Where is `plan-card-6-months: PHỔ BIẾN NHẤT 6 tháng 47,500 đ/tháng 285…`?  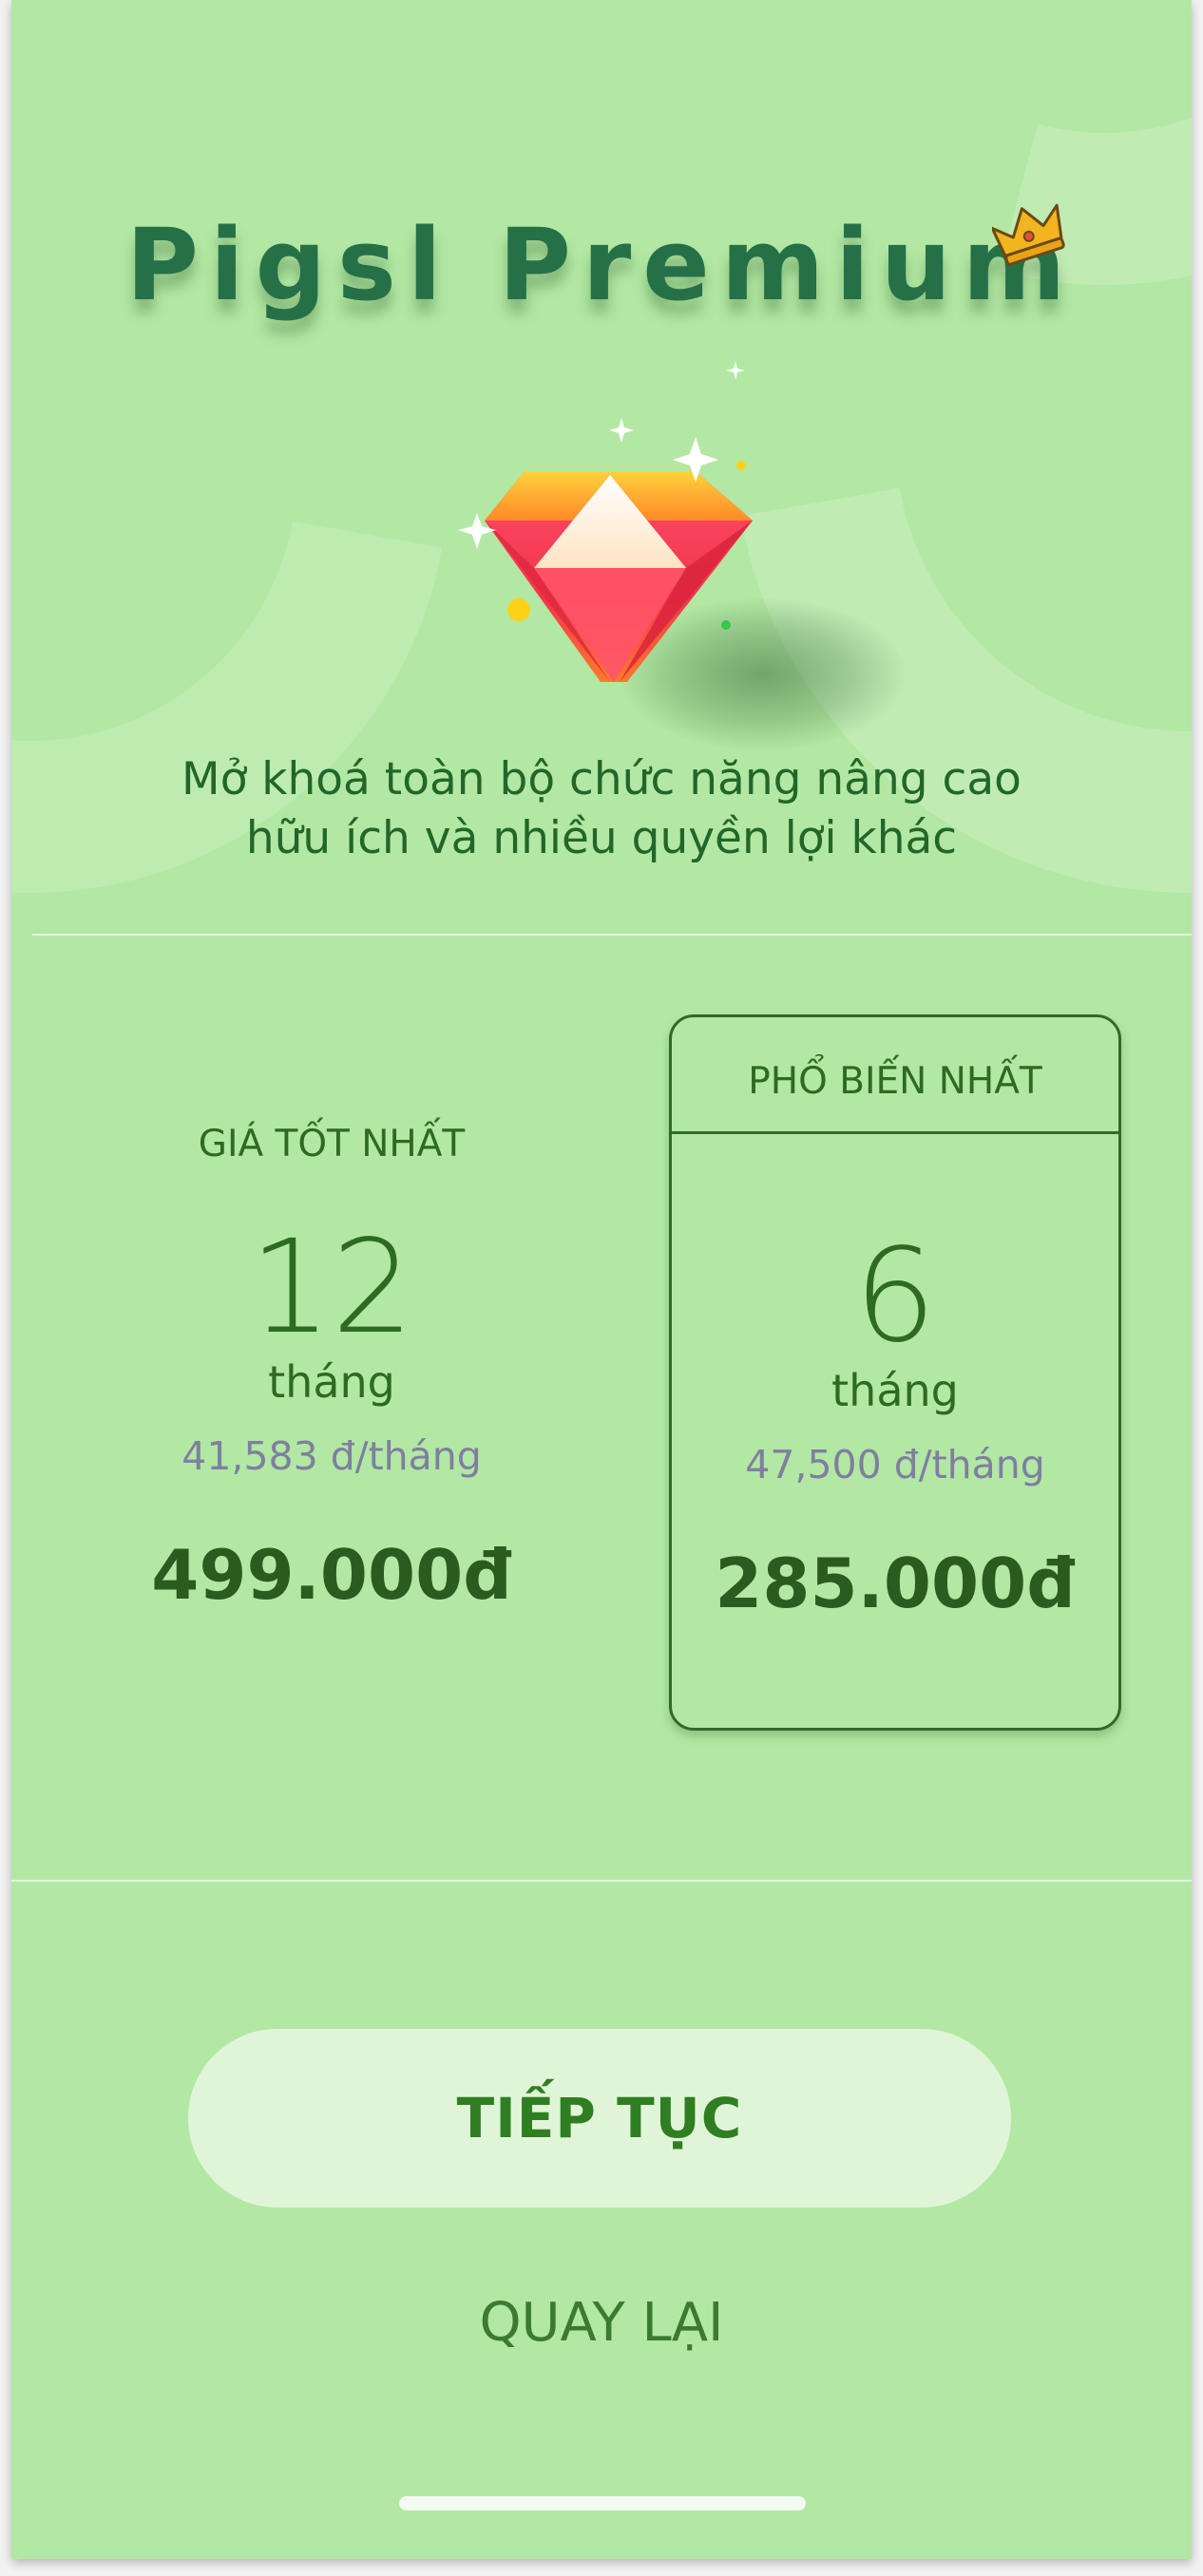 plan-card-6-months: PHỔ BIẾN NHẤT 6 tháng 47,500 đ/tháng 285… is located at coordinates (895, 1372).